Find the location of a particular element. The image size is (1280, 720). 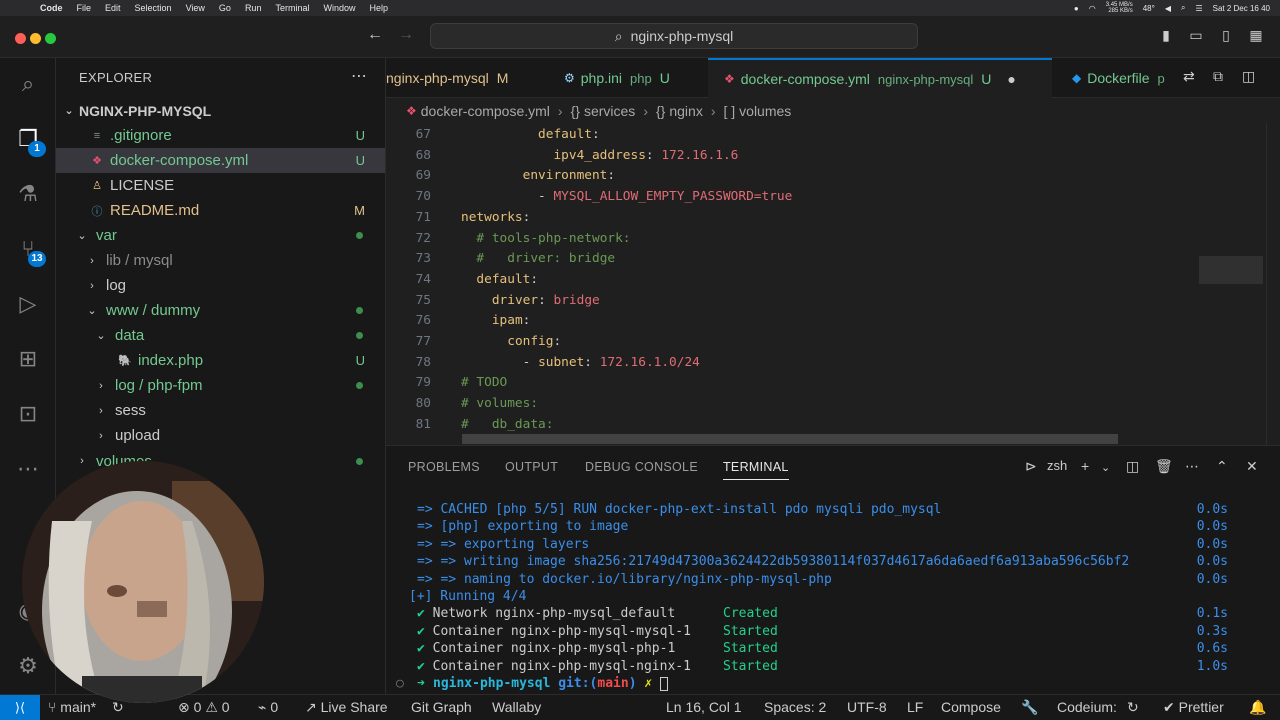

tab-nginx-php-mysql: nginx-php-mysql M is located at coordinates (466, 78).